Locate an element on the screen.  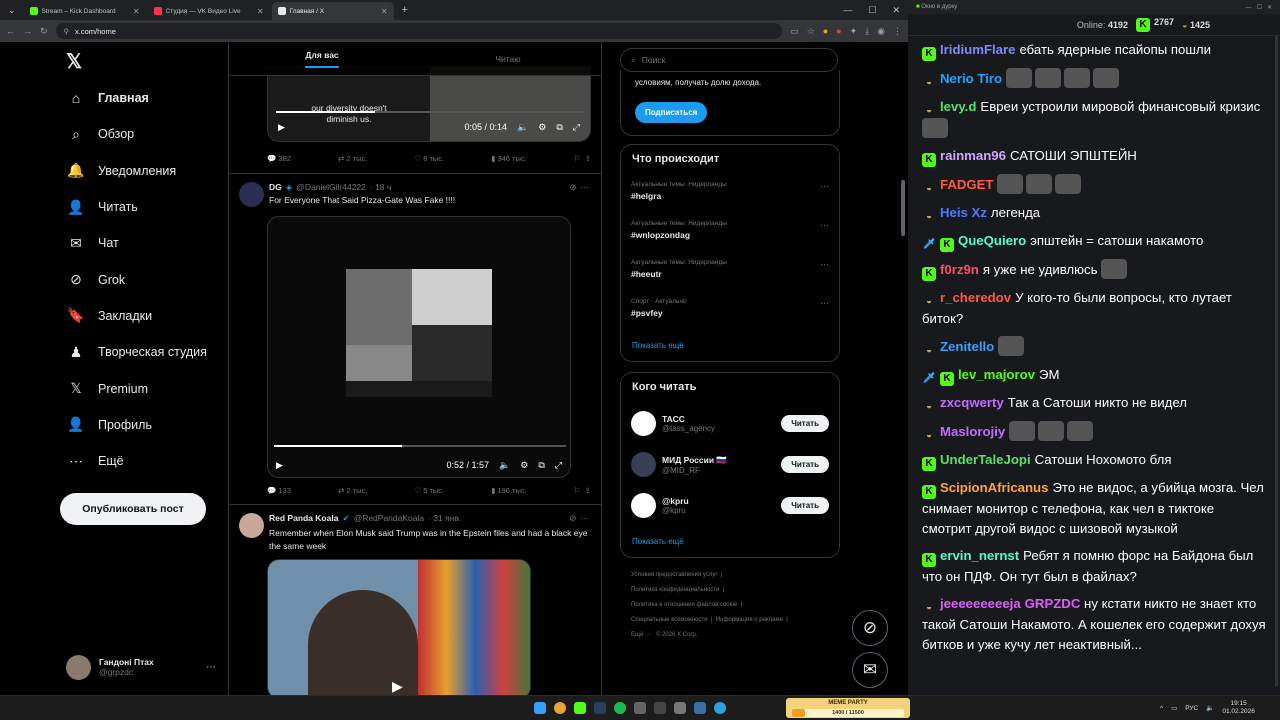
browser-tab: Stream – Kick Dashboard ✕ is located at coordinates (85, 11).